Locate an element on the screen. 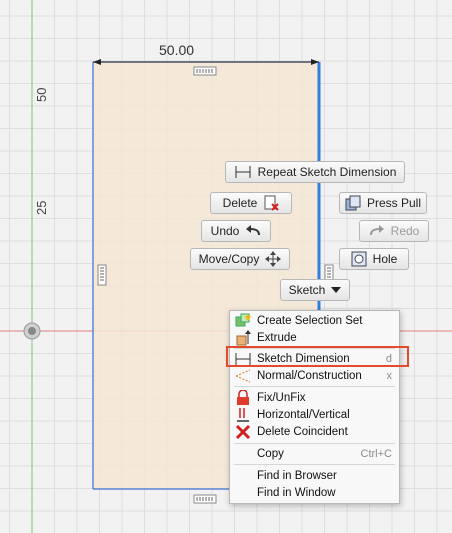  sketch-label: Sketch is located at coordinates (307, 290).